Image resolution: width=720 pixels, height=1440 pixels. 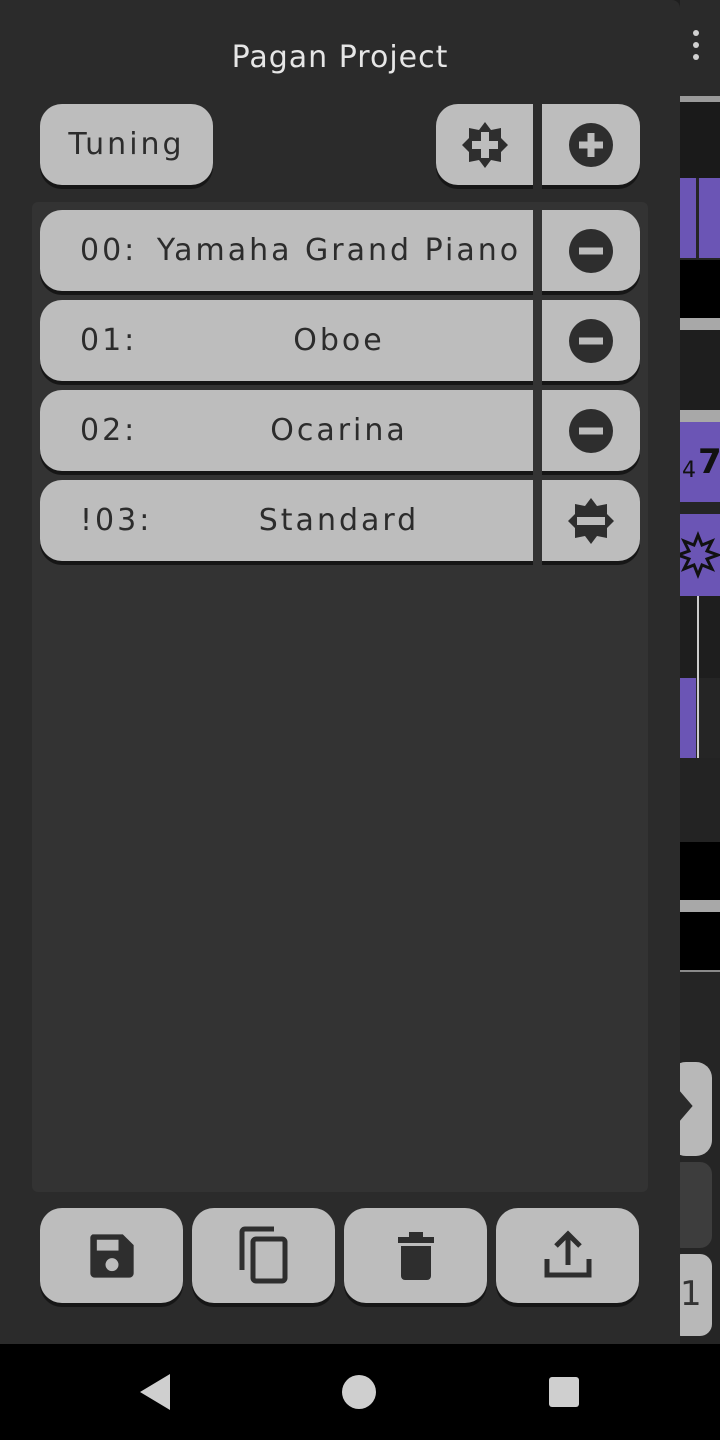 I want to click on add-channel-icon, so click(x=591, y=144).